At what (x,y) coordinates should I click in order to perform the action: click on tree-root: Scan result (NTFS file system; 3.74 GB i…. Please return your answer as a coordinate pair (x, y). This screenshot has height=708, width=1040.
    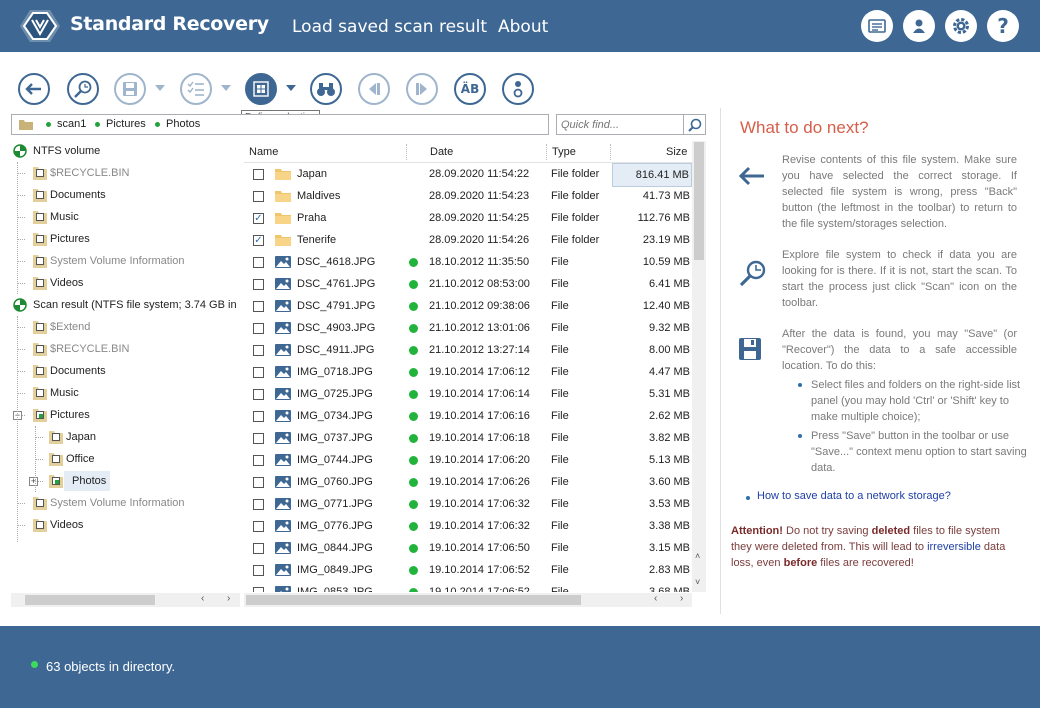
    Looking at the image, I should click on (125, 305).